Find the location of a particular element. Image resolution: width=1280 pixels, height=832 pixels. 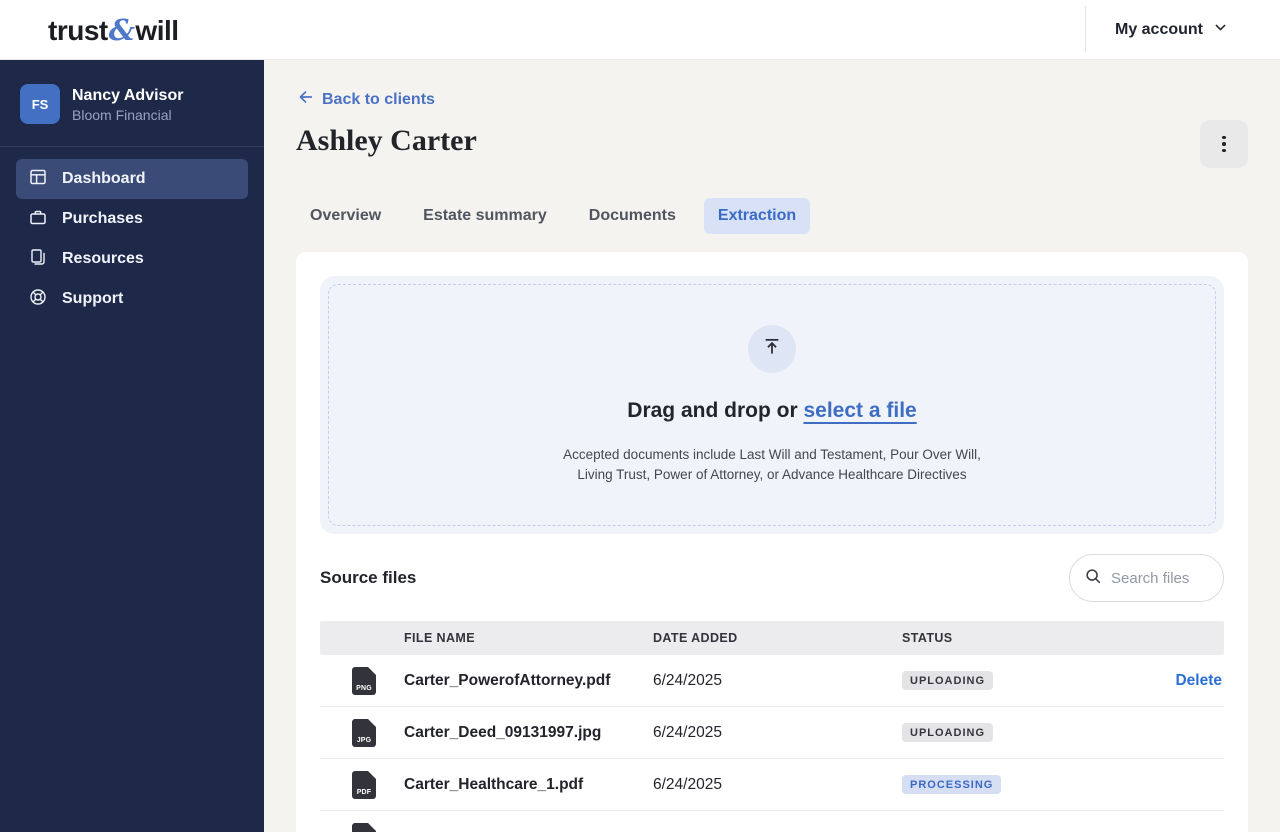

topbar-divider is located at coordinates (1085, 29).